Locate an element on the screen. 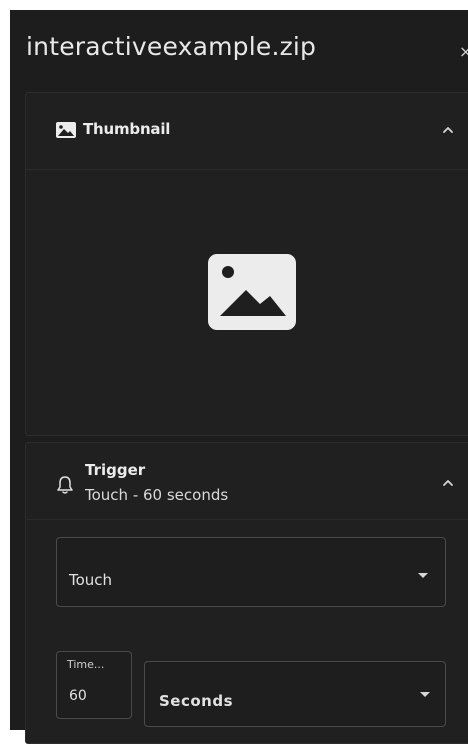  time-unit-select: Seconds is located at coordinates (295, 694).